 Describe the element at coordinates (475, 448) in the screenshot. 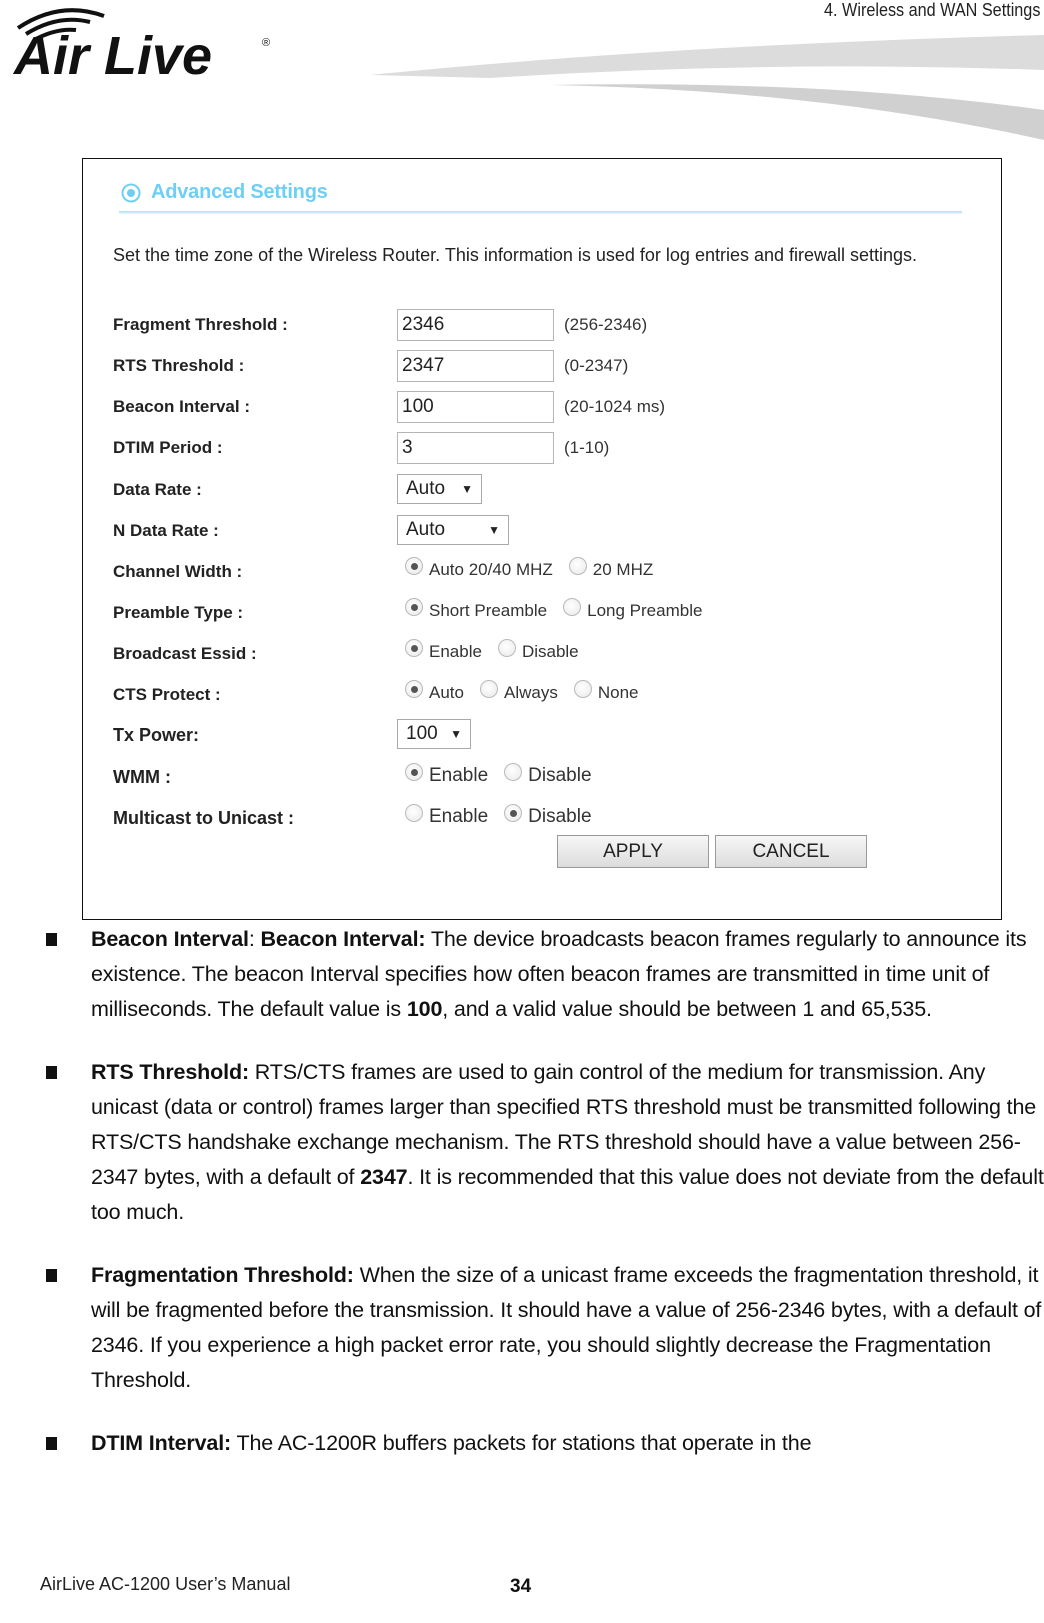

I see `dtim-period-input` at that location.